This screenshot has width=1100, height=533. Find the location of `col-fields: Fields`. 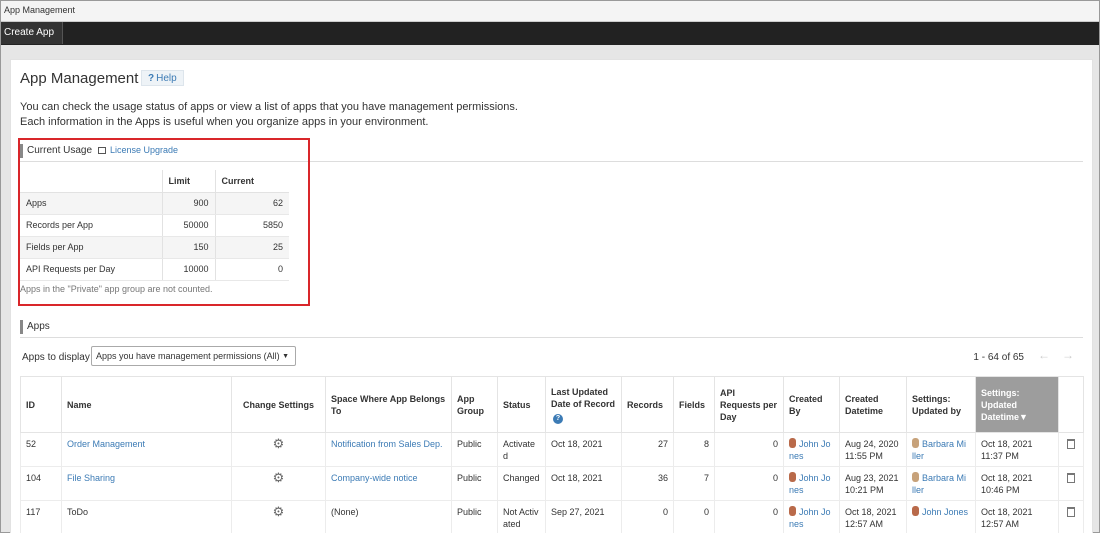

col-fields: Fields is located at coordinates (694, 404).